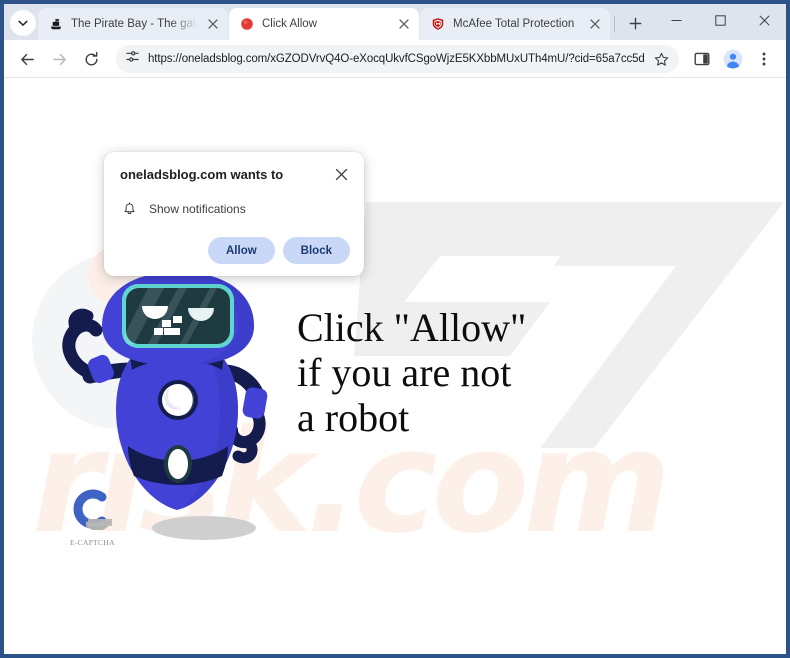  Describe the element at coordinates (132, 59) in the screenshot. I see `tune-sliders-icon` at that location.